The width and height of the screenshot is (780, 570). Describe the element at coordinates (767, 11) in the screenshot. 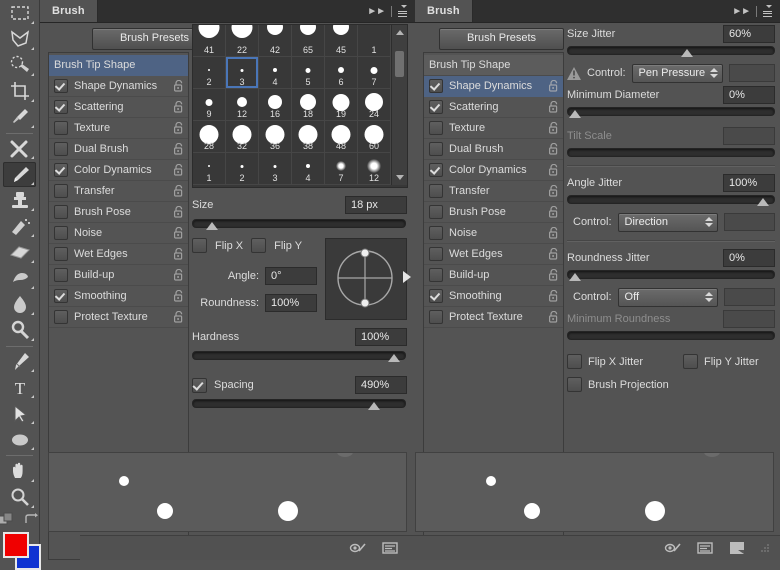

I see `panel-menu-icon` at that location.